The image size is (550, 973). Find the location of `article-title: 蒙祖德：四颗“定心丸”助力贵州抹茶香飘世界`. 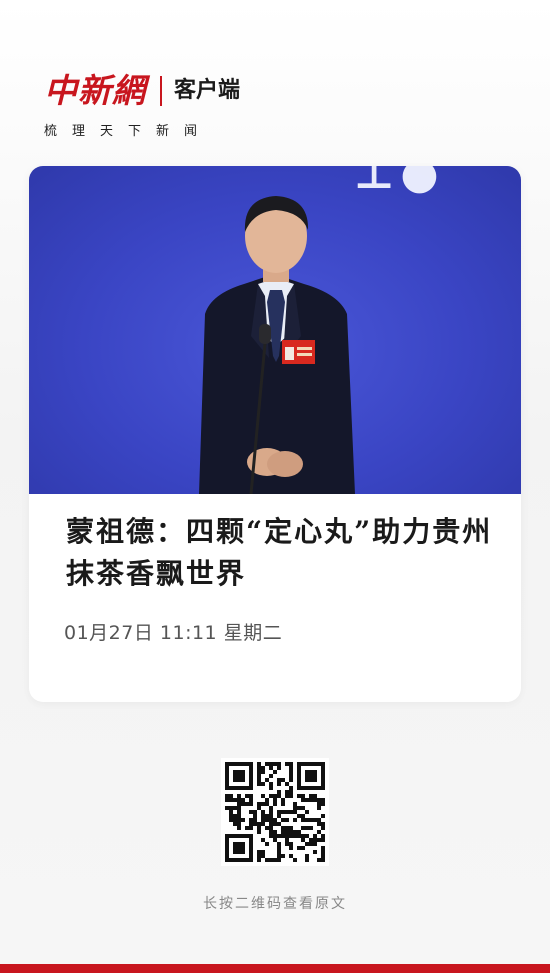

article-title: 蒙祖德：四颗“定心丸”助力贵州抹茶香飘世界 is located at coordinates (281, 553).